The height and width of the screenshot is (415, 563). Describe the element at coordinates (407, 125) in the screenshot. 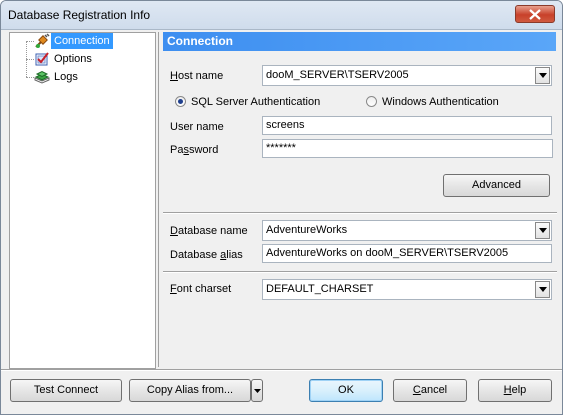

I see `user-name-input: screens` at that location.